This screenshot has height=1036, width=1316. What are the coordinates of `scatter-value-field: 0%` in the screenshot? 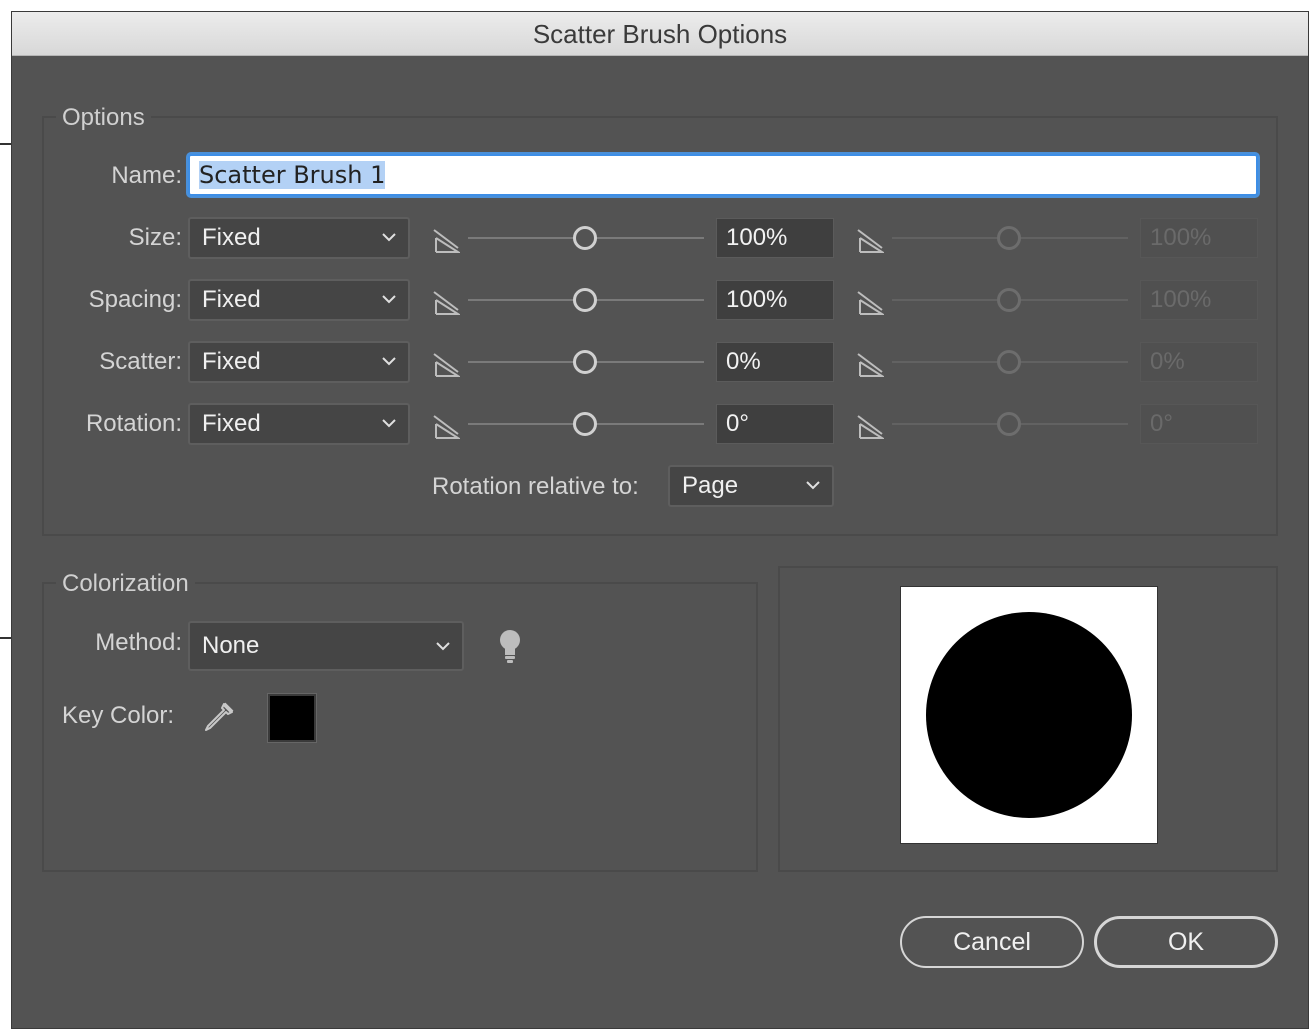 It's located at (775, 362).